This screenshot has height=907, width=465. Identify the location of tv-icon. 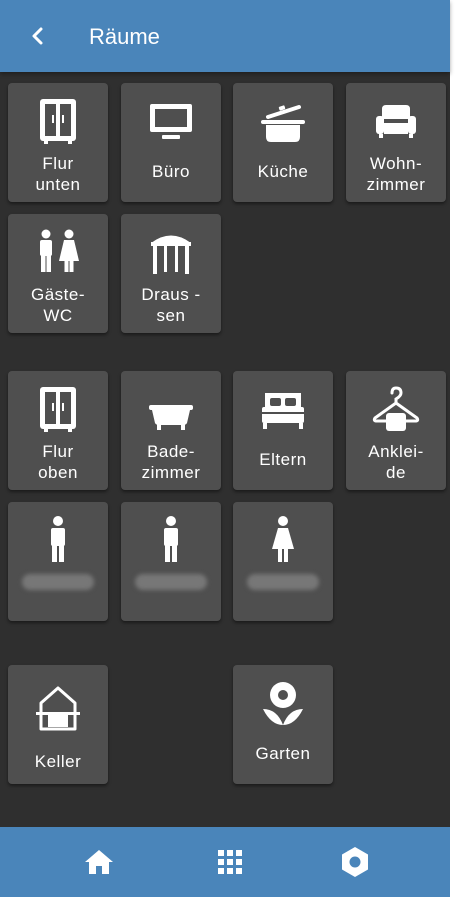
(171, 121).